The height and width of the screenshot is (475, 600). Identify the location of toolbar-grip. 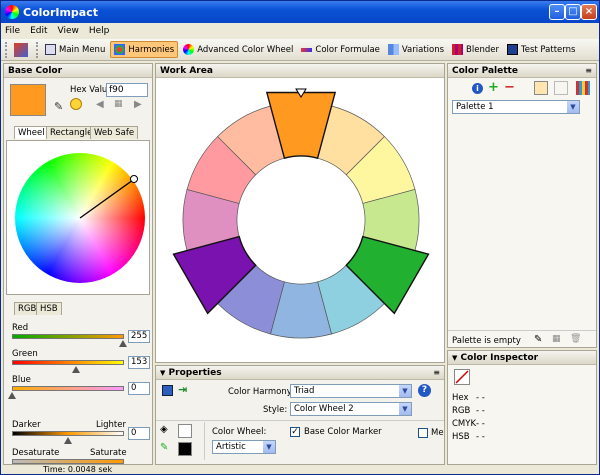
(6, 49).